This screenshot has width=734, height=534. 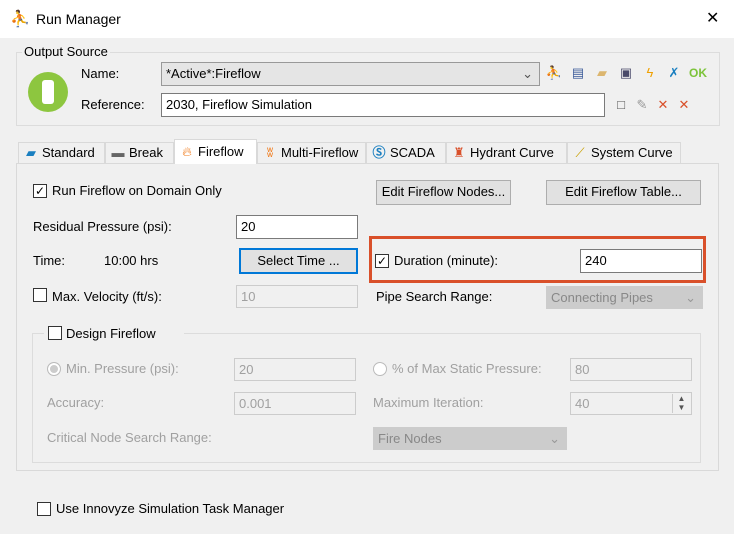 I want to click on min-pressure-label: Min. Pressure (psi):, so click(x=122, y=368).